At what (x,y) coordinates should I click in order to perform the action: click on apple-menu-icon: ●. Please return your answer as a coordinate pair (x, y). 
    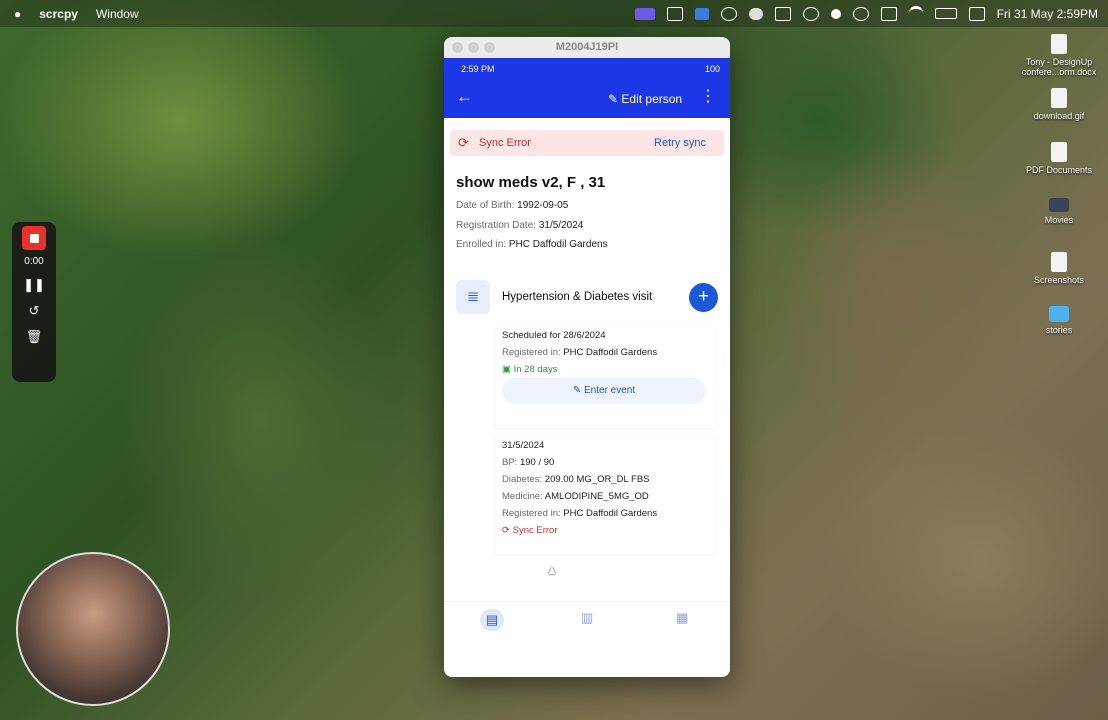
    Looking at the image, I should click on (17, 14).